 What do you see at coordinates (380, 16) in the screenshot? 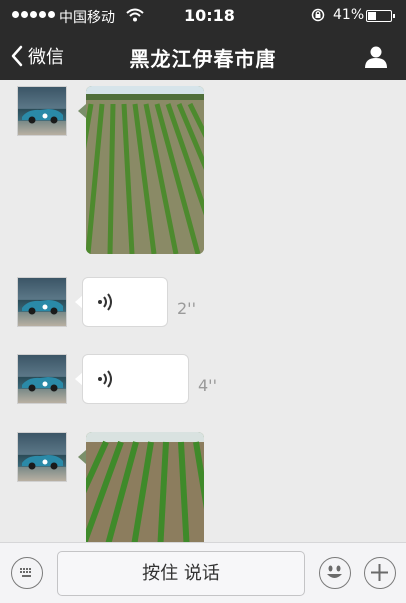
I see `battery-icon` at bounding box center [380, 16].